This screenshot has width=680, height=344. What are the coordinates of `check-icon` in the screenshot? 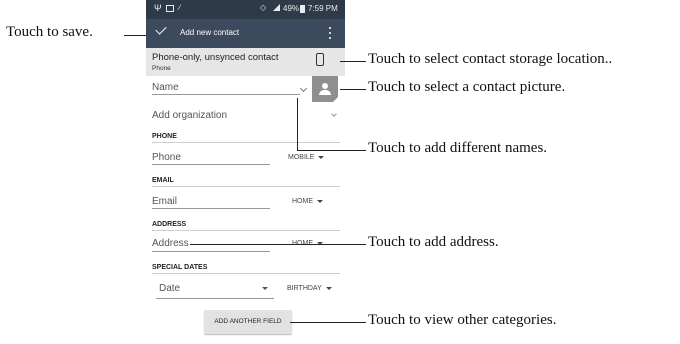 It's located at (161, 29).